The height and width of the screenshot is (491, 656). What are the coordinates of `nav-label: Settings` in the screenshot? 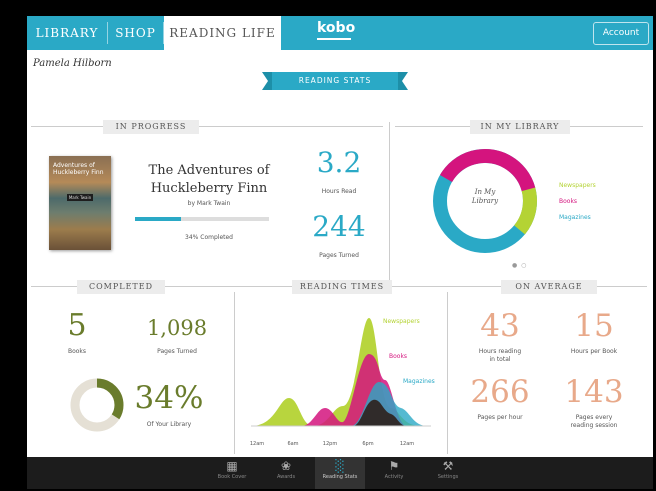 It's located at (448, 477).